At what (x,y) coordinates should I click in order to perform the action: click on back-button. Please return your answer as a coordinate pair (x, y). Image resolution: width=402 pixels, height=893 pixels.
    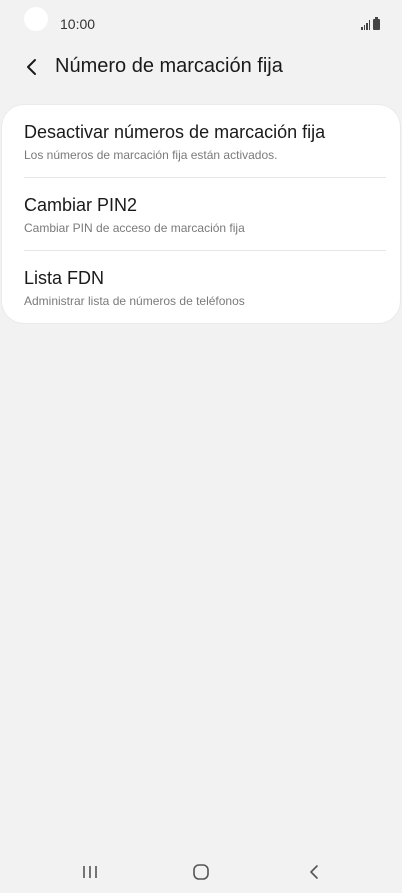
    Looking at the image, I should click on (32, 67).